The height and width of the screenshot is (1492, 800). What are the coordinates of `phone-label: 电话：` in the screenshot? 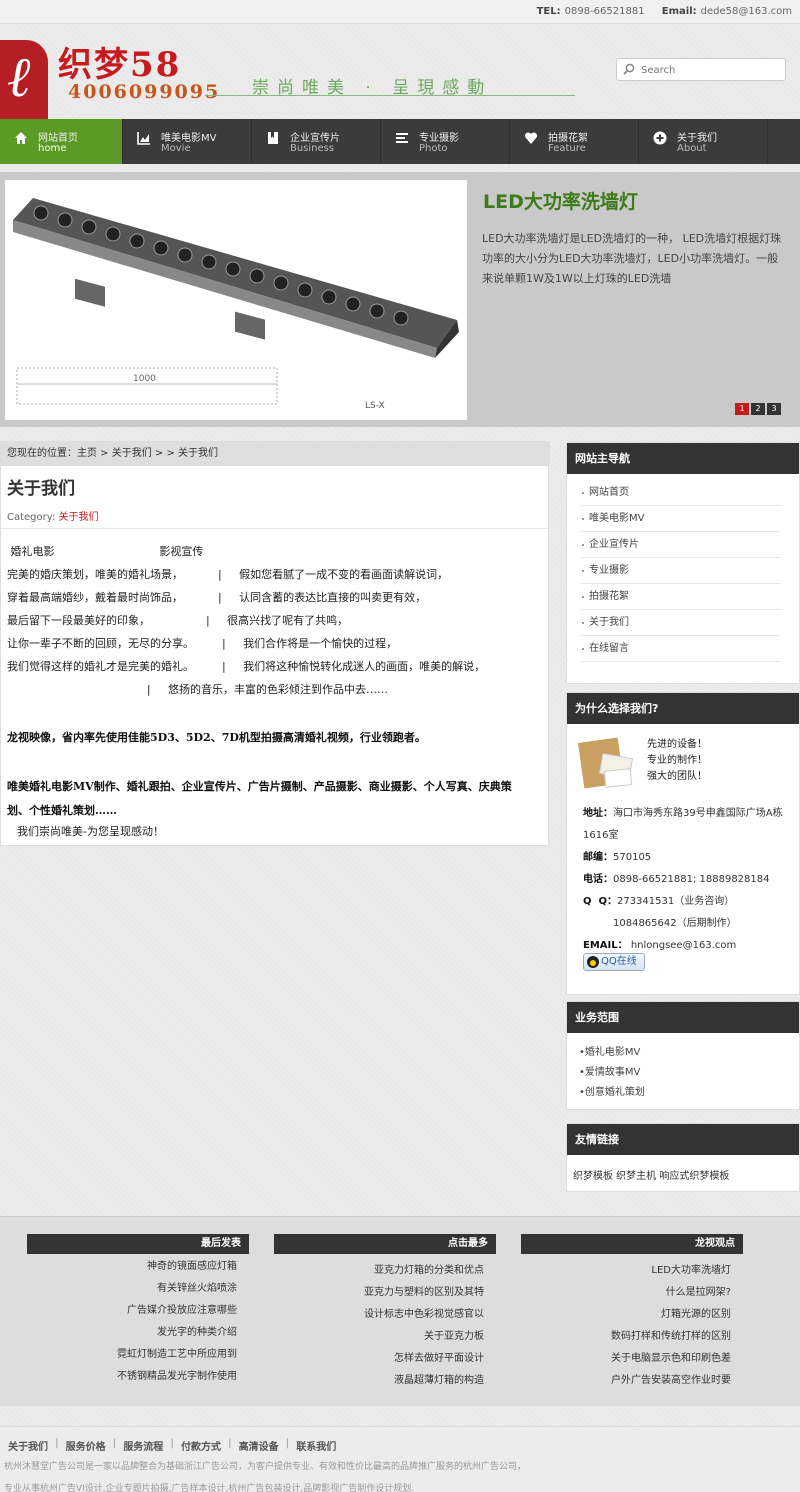 It's located at (598, 879).